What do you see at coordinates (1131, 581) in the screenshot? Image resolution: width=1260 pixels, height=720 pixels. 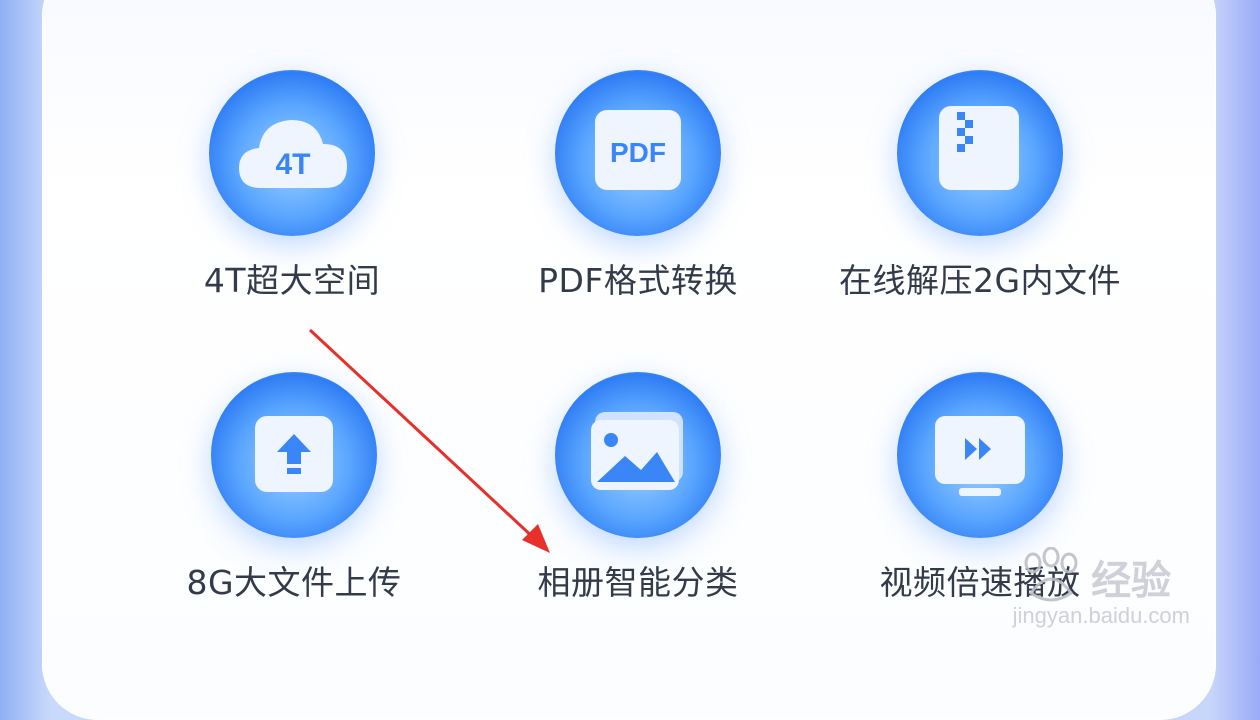 I see `watermark-text: 经验` at bounding box center [1131, 581].